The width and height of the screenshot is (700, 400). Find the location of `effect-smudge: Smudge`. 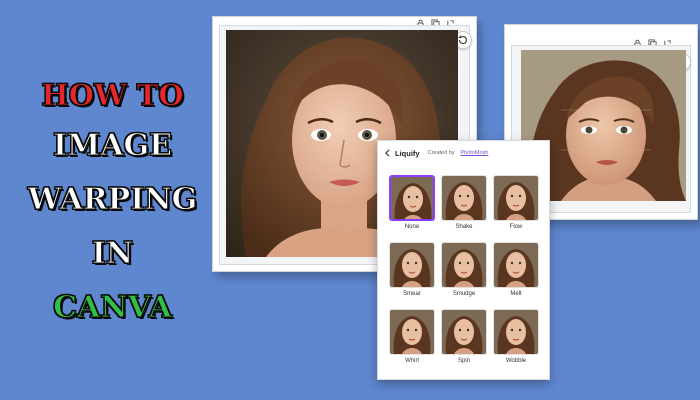

effect-smudge: Smudge is located at coordinates (464, 269).